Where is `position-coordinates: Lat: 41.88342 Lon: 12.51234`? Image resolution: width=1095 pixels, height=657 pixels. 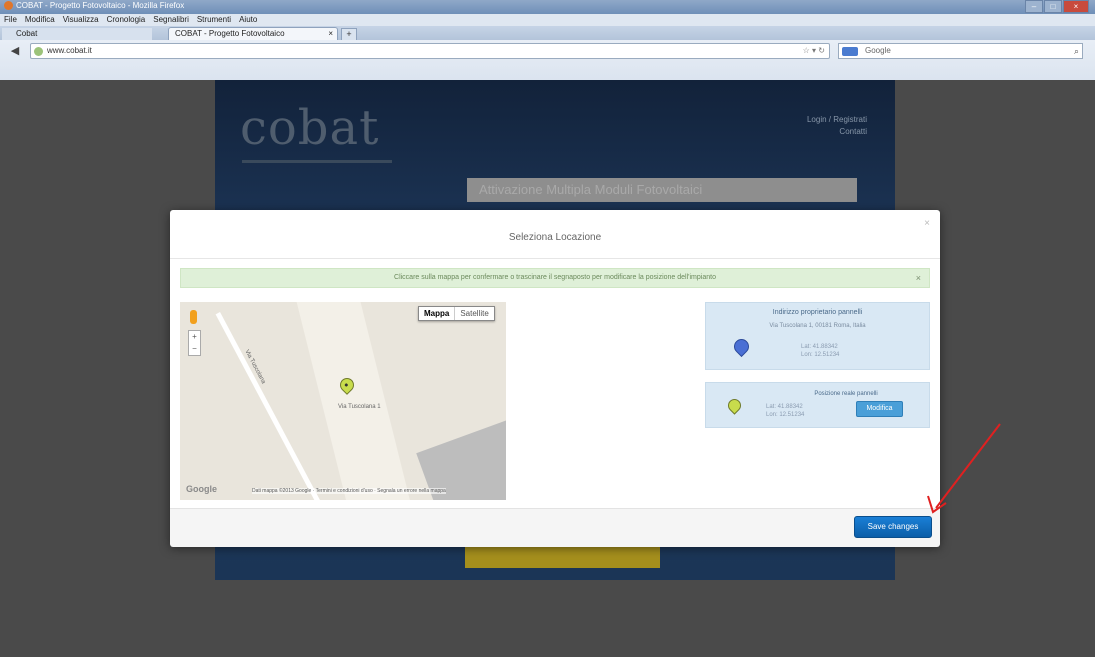 position-coordinates: Lat: 41.88342 Lon: 12.51234 is located at coordinates (785, 411).